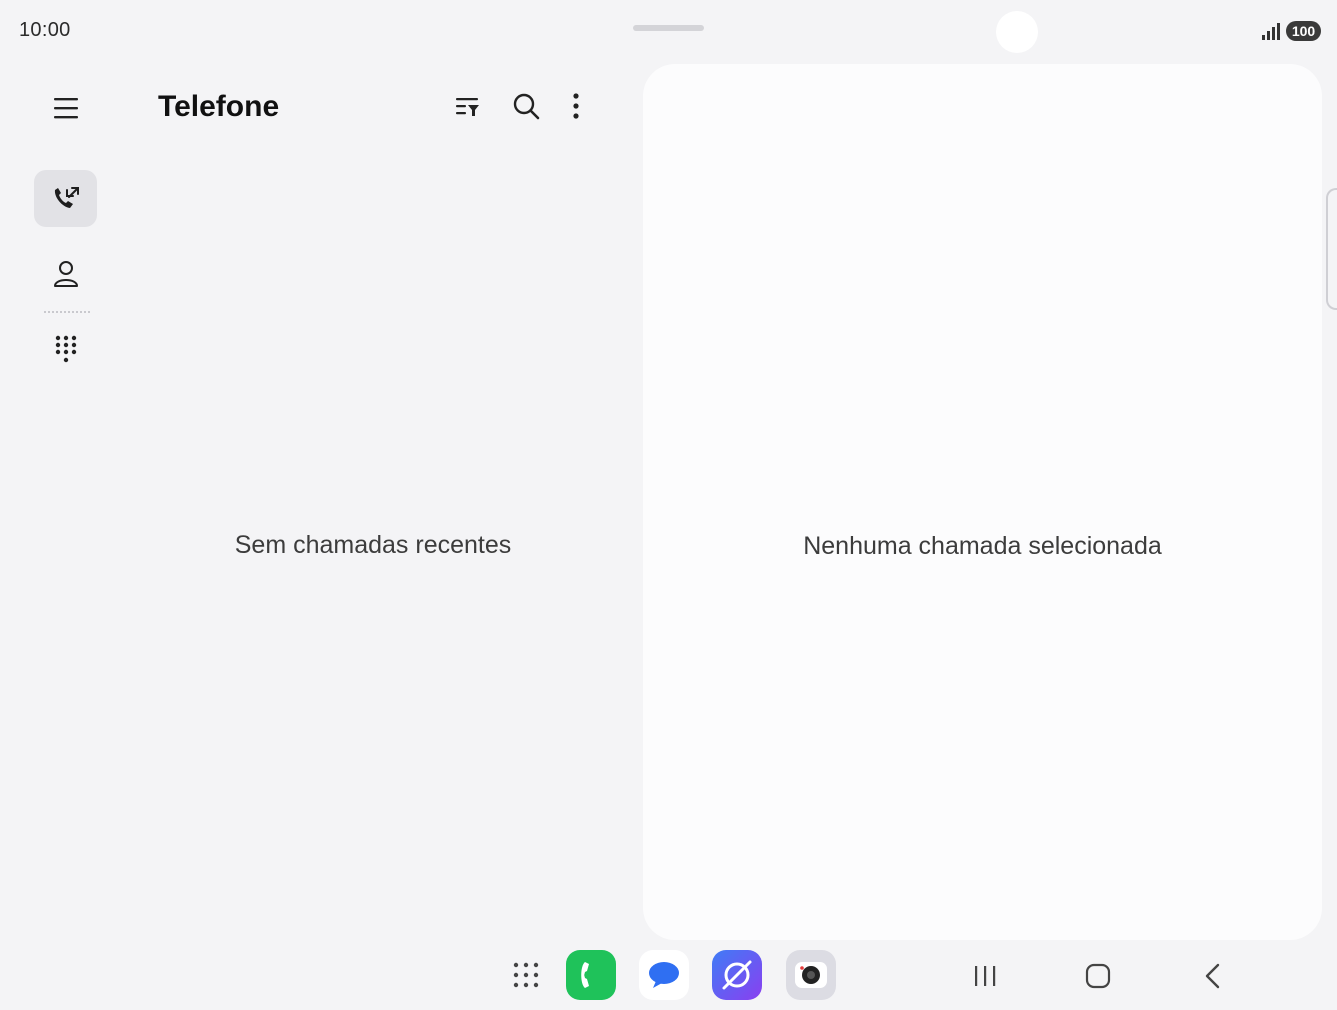 The image size is (1337, 1010). I want to click on phone-icon, so click(585, 975).